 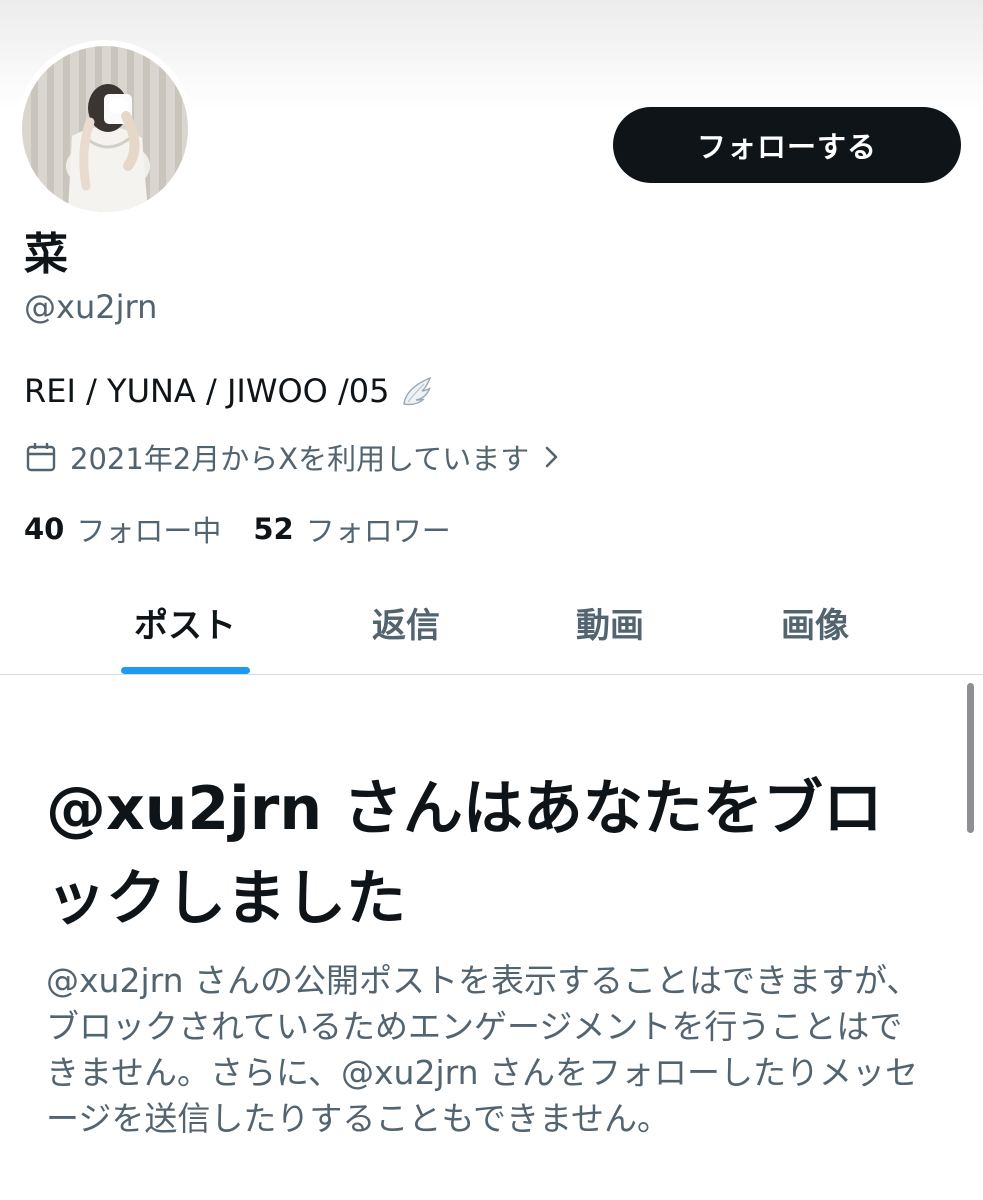 I want to click on calendar-icon, so click(x=41, y=457).